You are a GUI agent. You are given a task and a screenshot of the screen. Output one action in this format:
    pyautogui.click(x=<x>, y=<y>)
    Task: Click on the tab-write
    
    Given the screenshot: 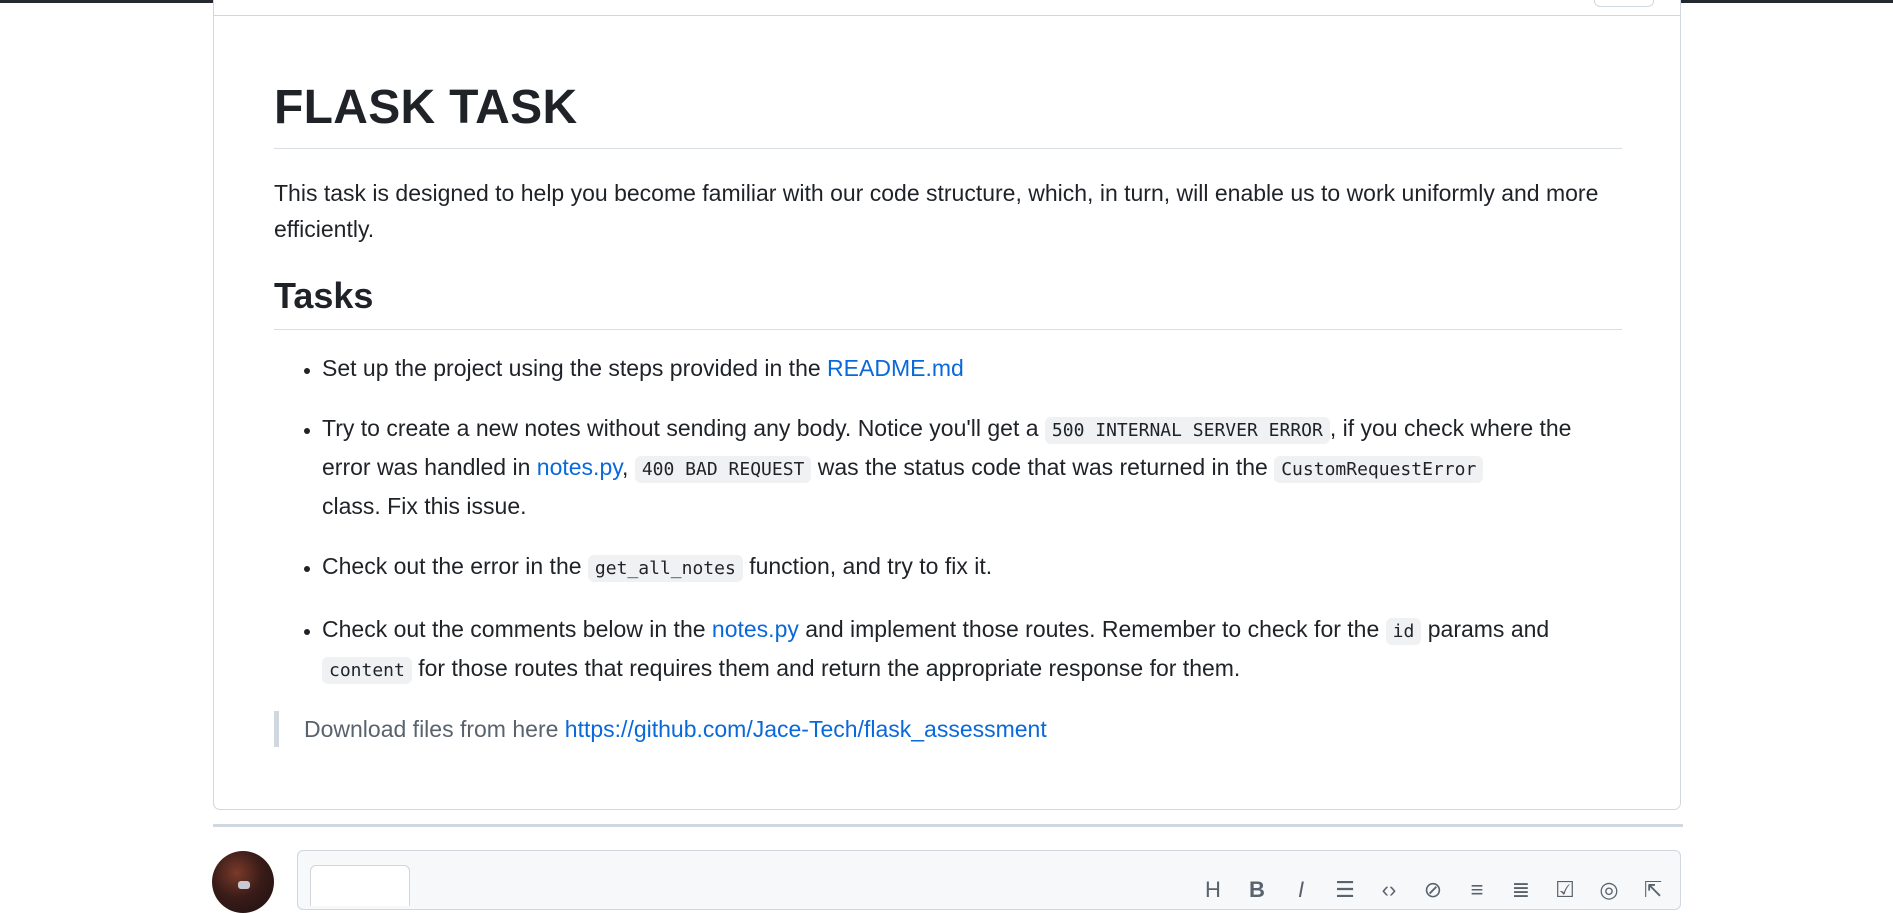 What is the action you would take?
    pyautogui.click(x=360, y=885)
    